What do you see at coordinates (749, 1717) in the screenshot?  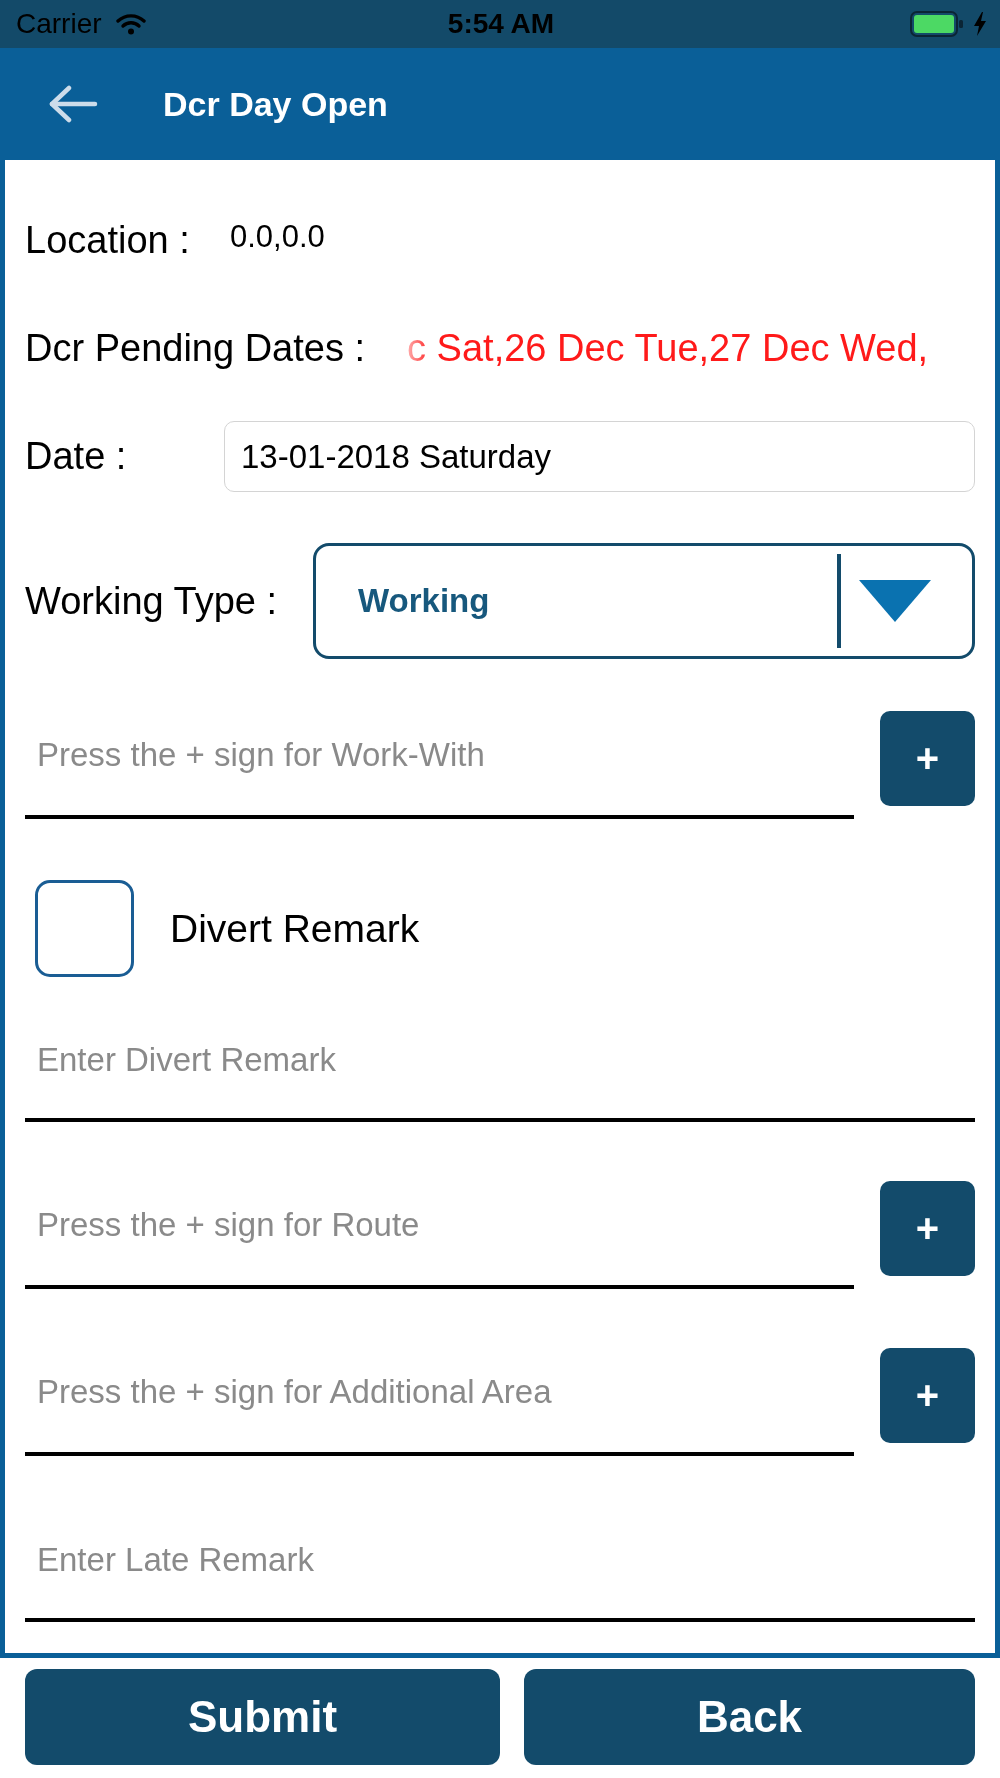 I see `back-button: Back` at bounding box center [749, 1717].